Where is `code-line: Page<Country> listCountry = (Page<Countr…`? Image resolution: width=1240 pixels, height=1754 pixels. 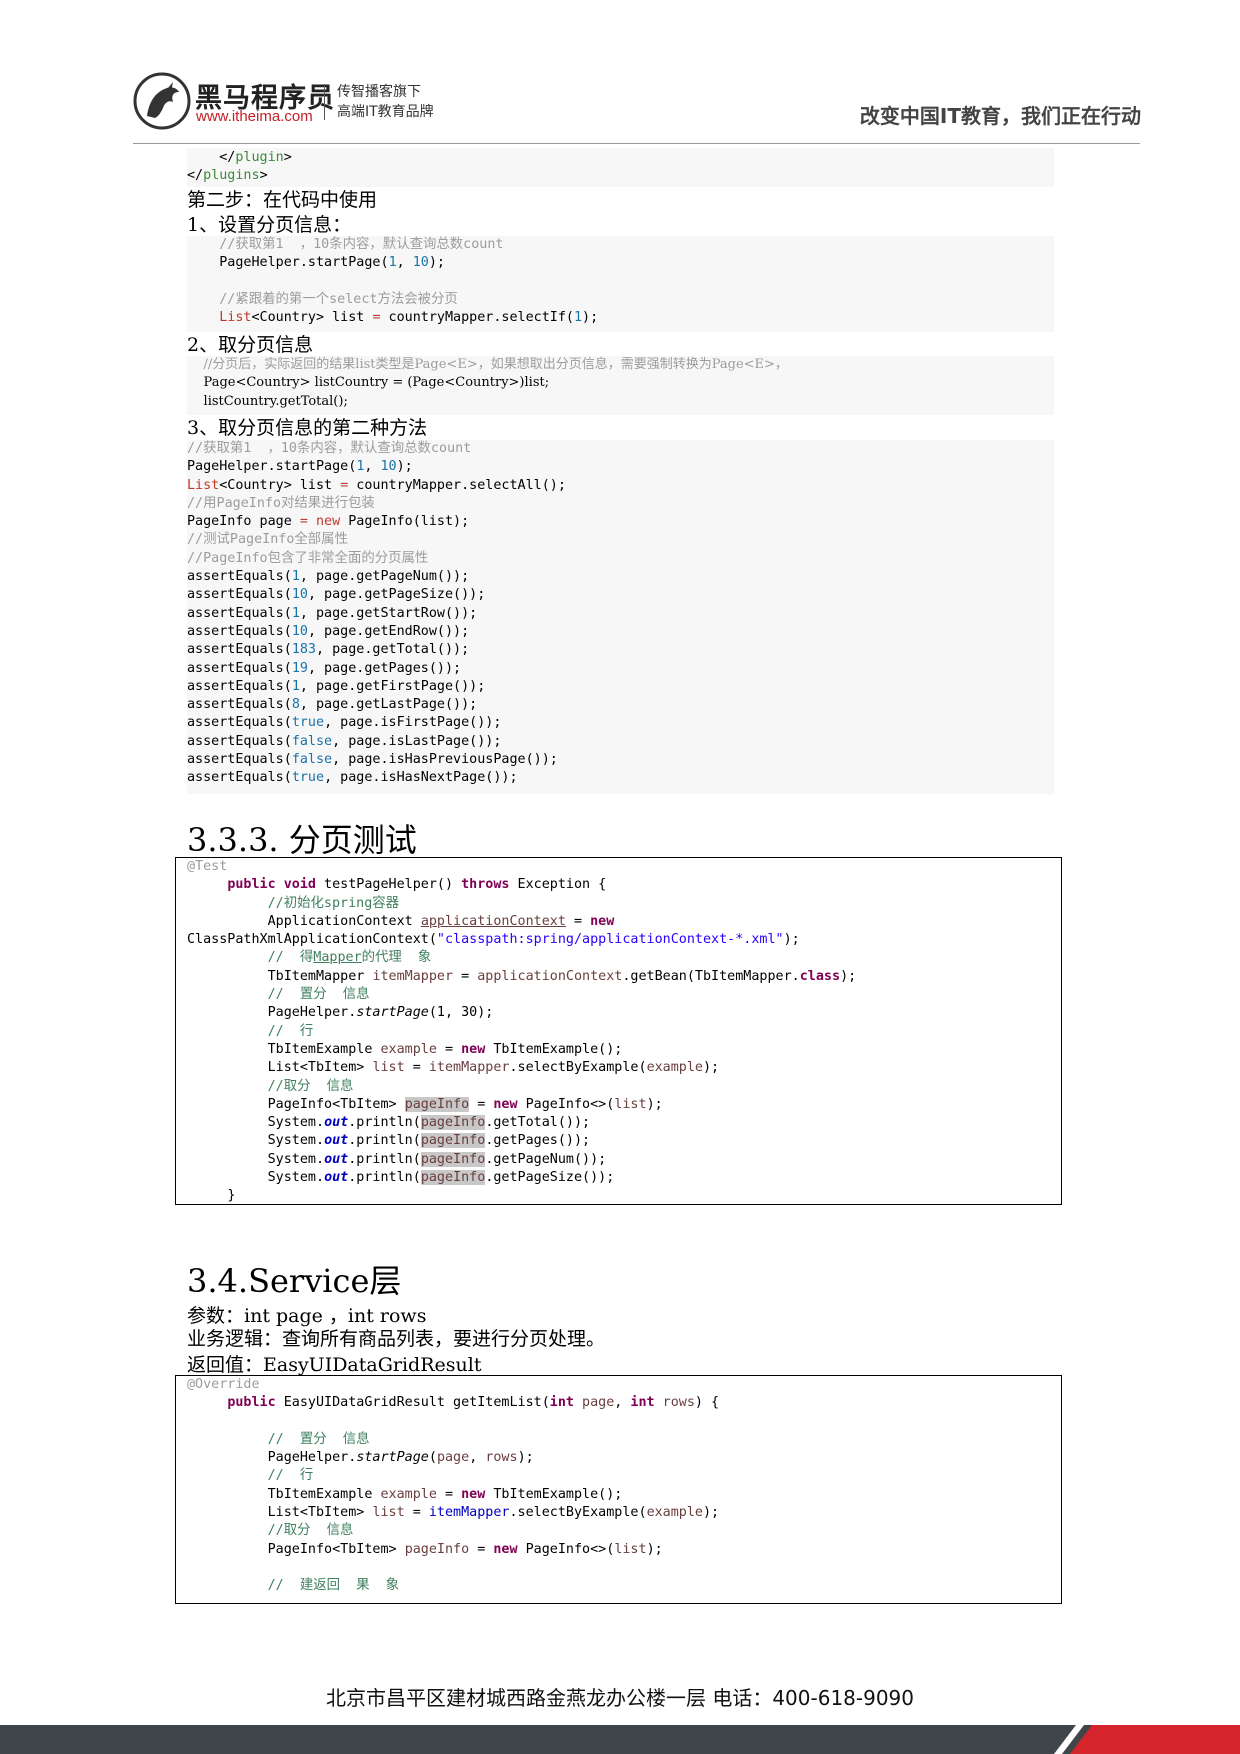
code-line: Page<Country> listCountry = (Page<Countr… is located at coordinates (376, 383).